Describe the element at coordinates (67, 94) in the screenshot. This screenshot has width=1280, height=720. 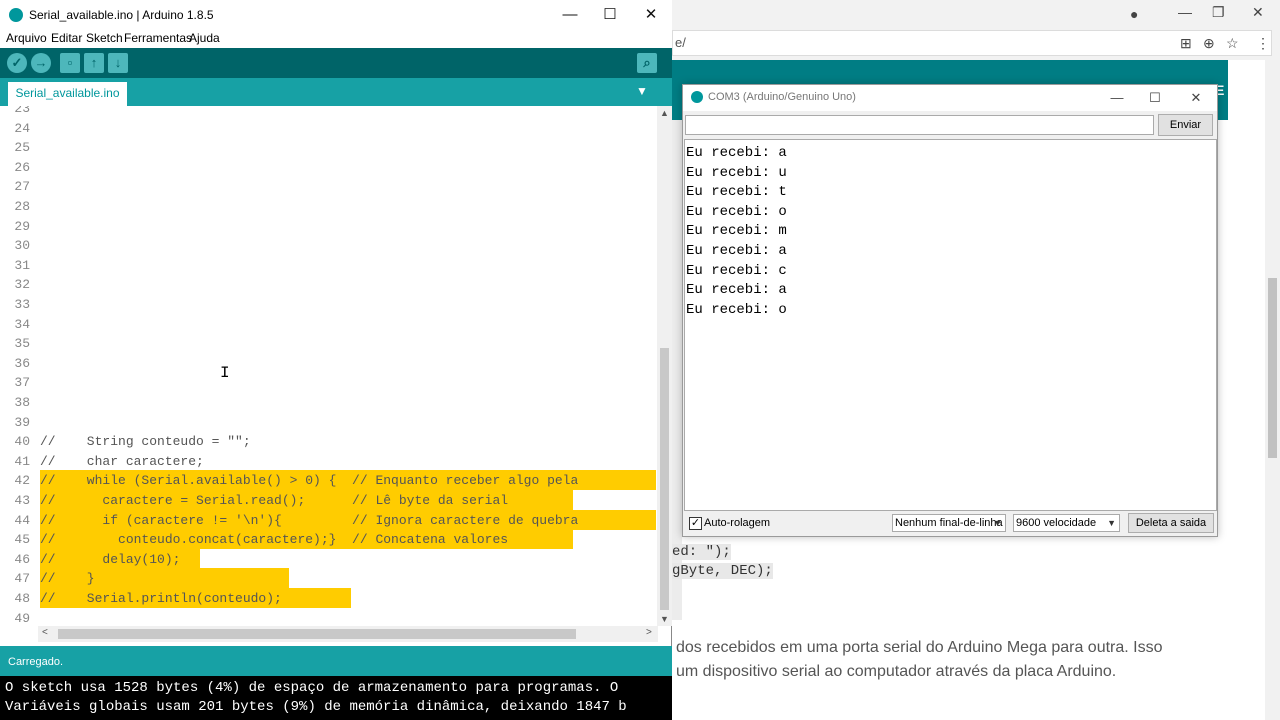
I see `tab-serial-available: Serial_available.ino` at that location.